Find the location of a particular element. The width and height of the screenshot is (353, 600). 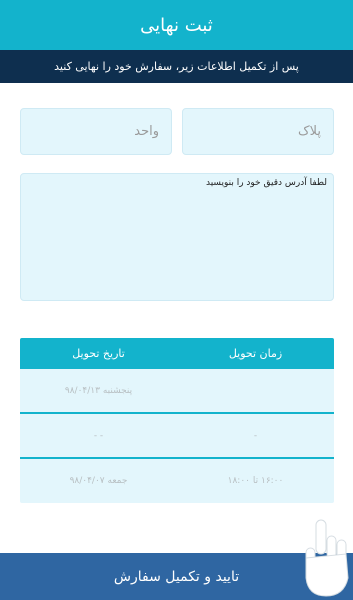

delivery-table-header: زمان تحویل تاریخ تحویل is located at coordinates (177, 353).